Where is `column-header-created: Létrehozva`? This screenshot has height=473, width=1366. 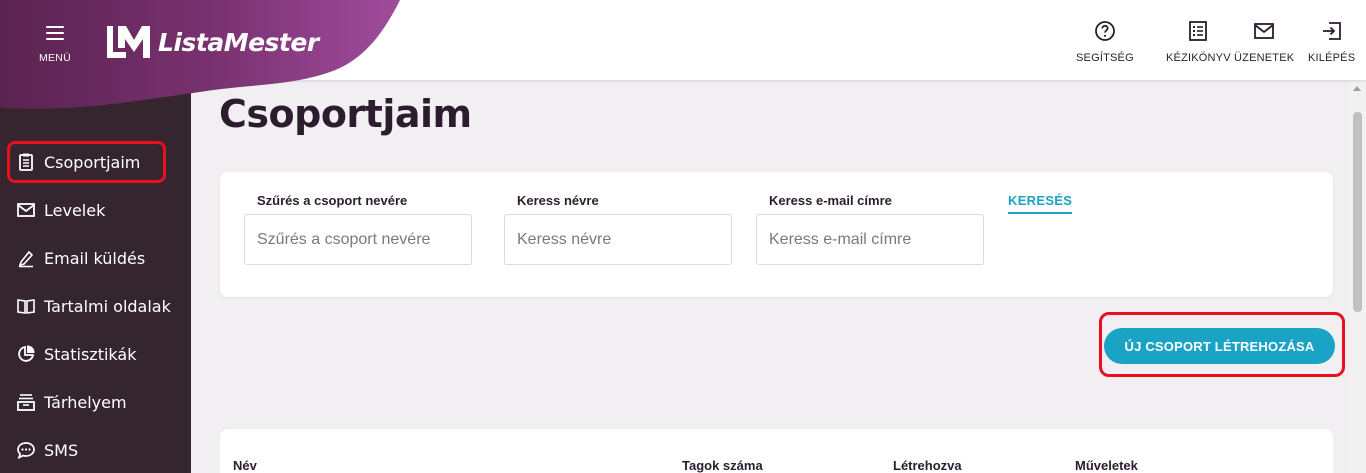
column-header-created: Létrehozva is located at coordinates (927, 465).